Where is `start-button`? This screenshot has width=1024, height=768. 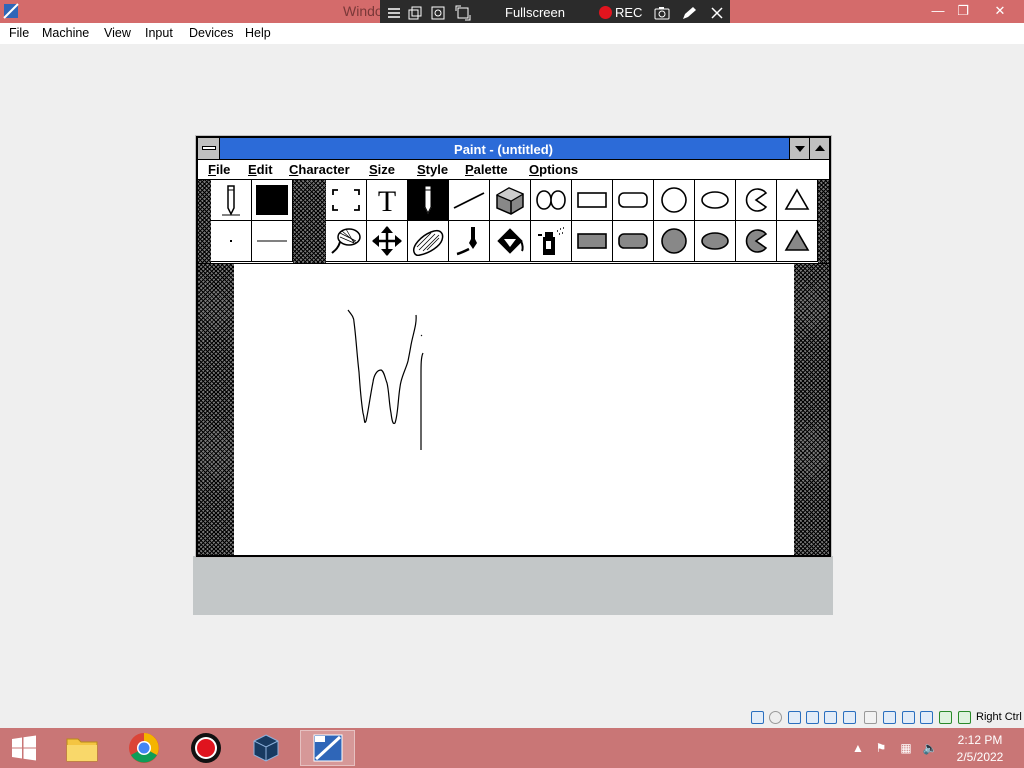
start-button is located at coordinates (24, 748).